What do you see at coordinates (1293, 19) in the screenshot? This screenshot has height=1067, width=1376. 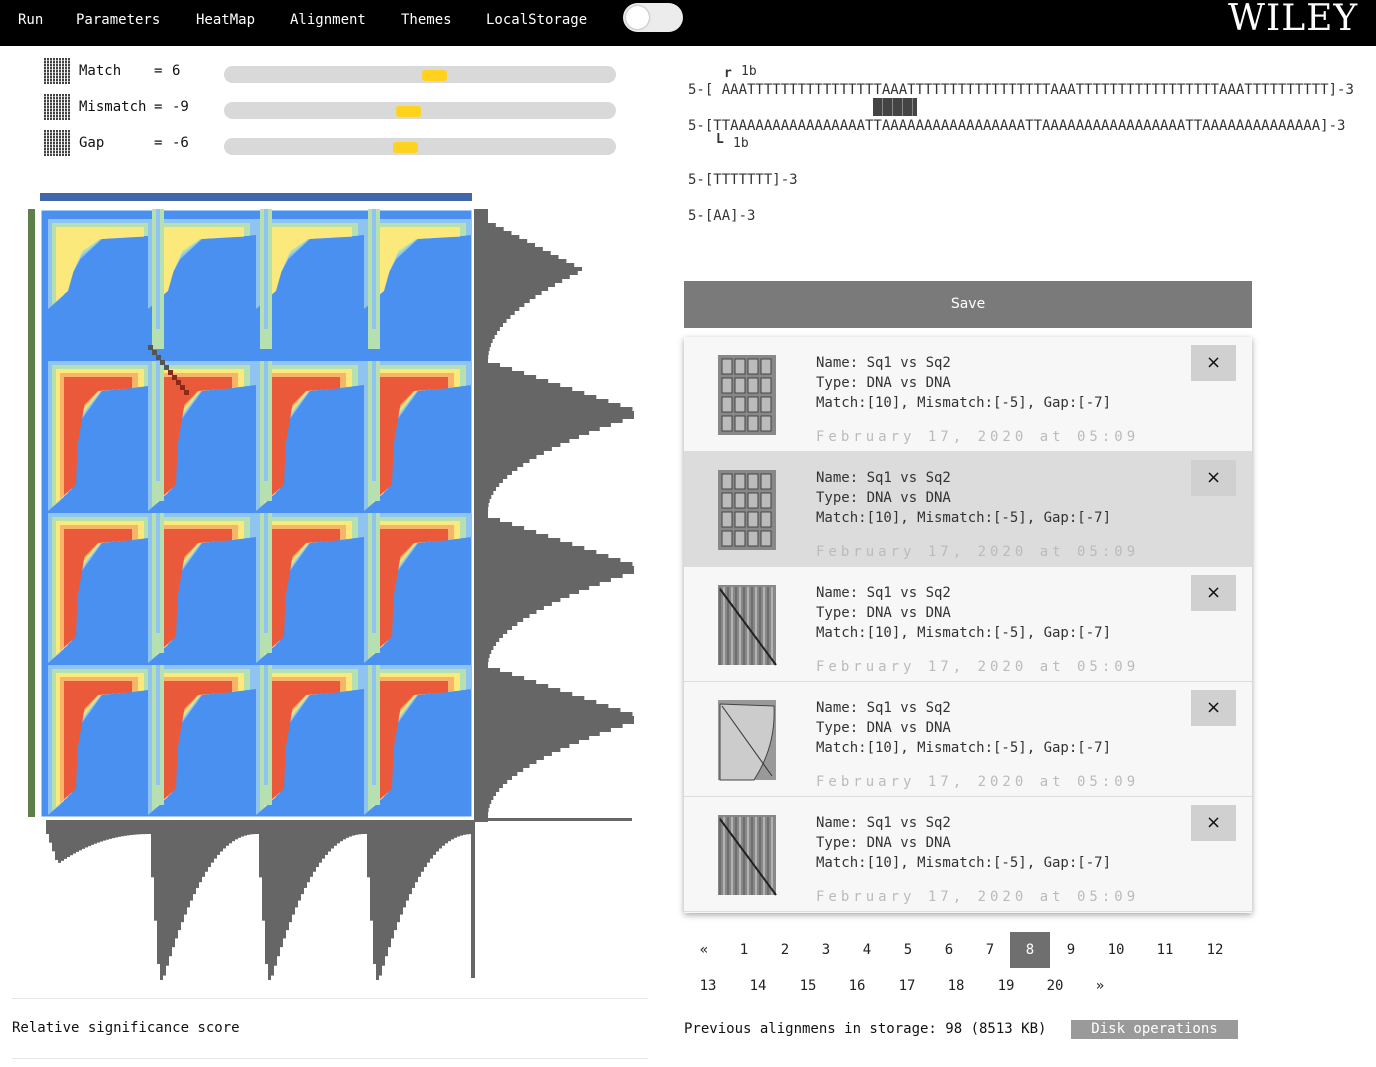 I see `wiley-logo: WILEY` at bounding box center [1293, 19].